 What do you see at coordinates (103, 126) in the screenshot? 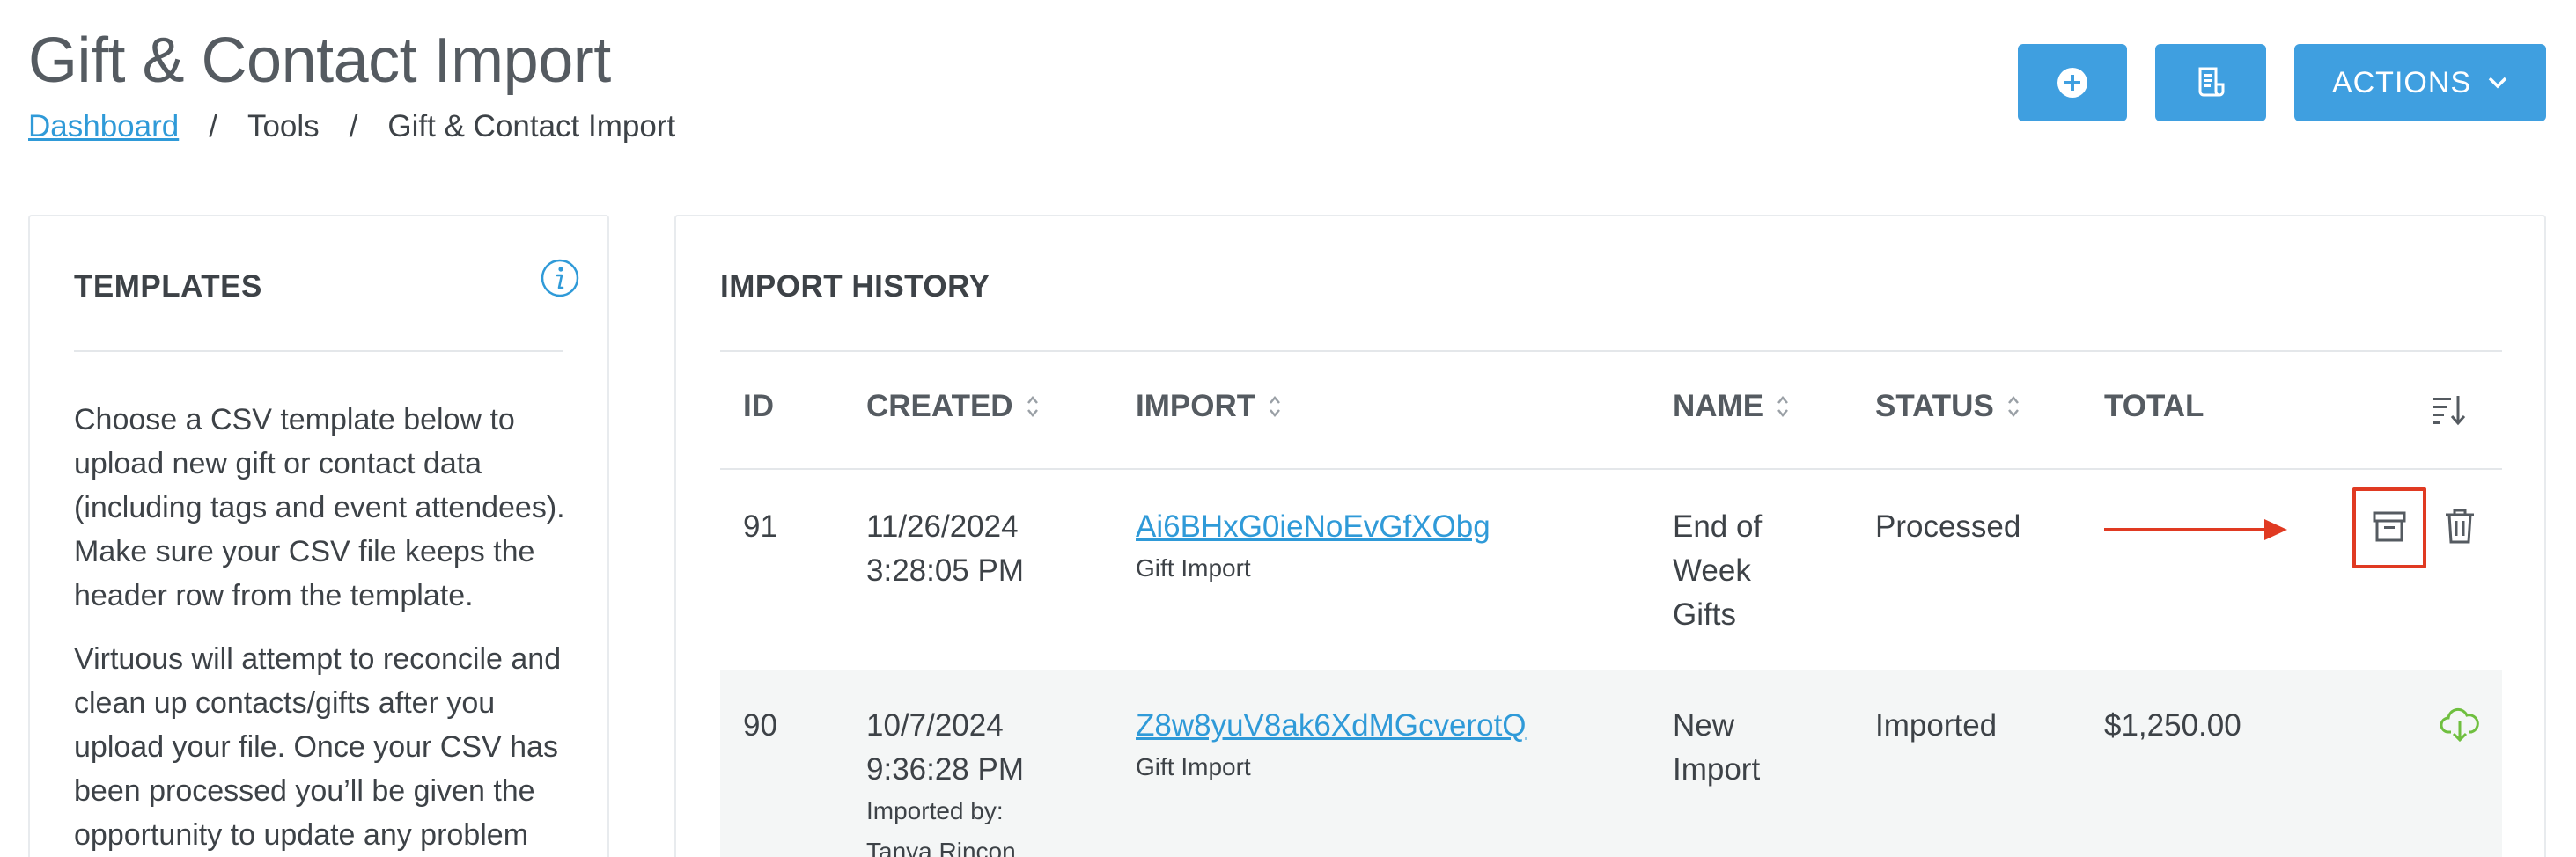
I see `breadcrumb-dashboard-link: Dashboard` at bounding box center [103, 126].